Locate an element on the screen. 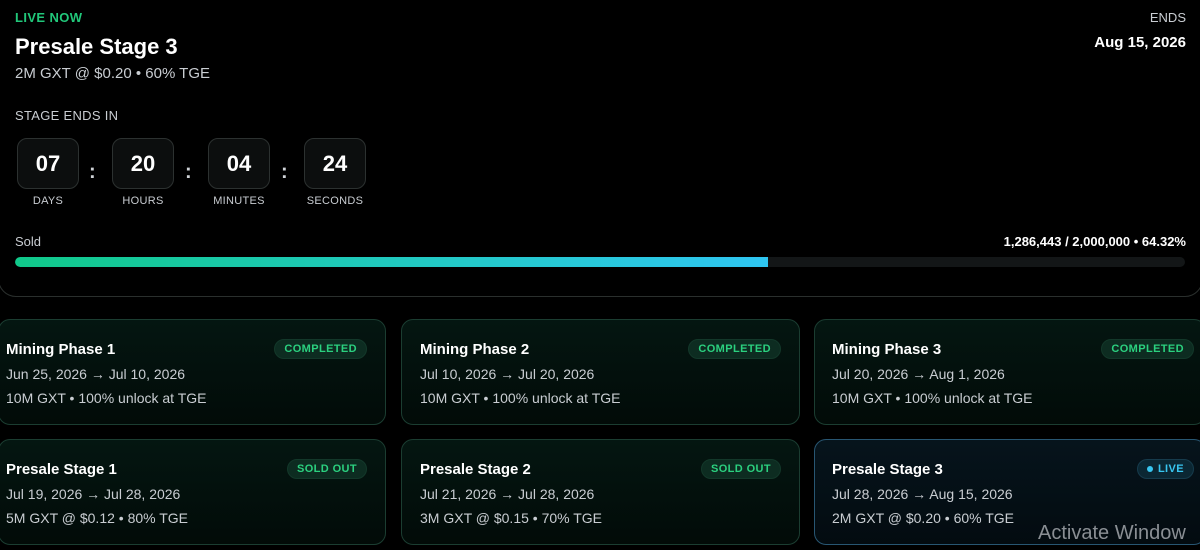 This screenshot has height=550, width=1200. countdown-minutes-label: MINUTES is located at coordinates (239, 201).